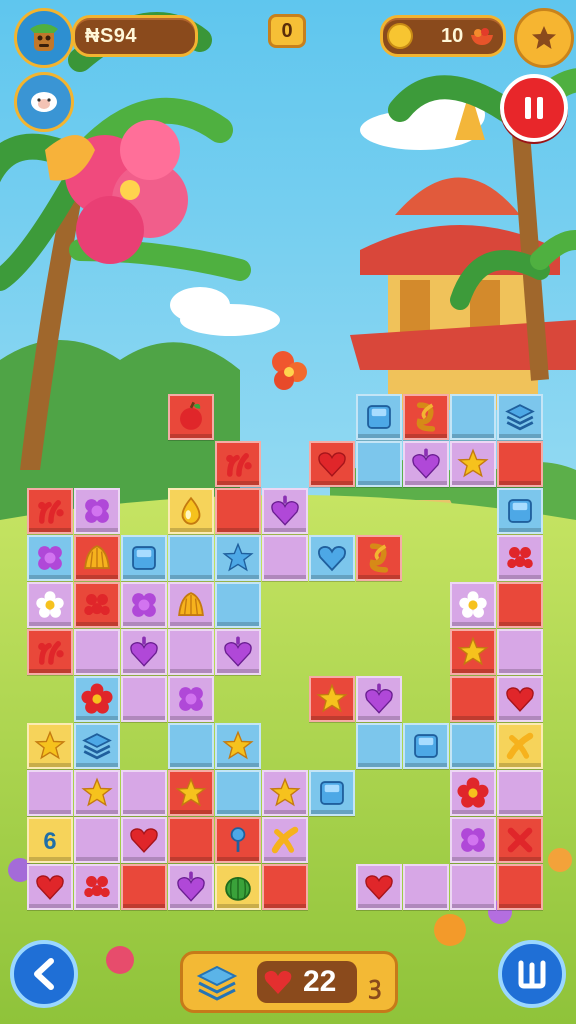 The image size is (576, 1024). Describe the element at coordinates (135, 36) in the screenshot. I see `coin-balance-display: ₦S94` at that location.